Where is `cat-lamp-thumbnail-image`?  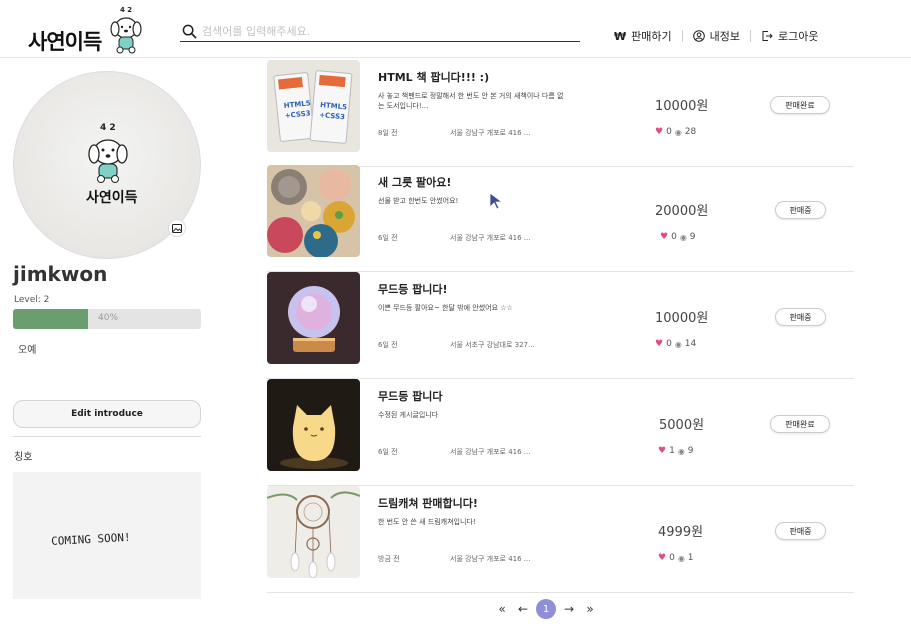 cat-lamp-thumbnail-image is located at coordinates (313, 425).